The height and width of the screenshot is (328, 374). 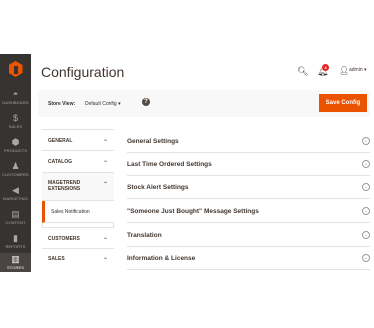 I want to click on search-icon: 🔍︎, so click(x=302, y=71).